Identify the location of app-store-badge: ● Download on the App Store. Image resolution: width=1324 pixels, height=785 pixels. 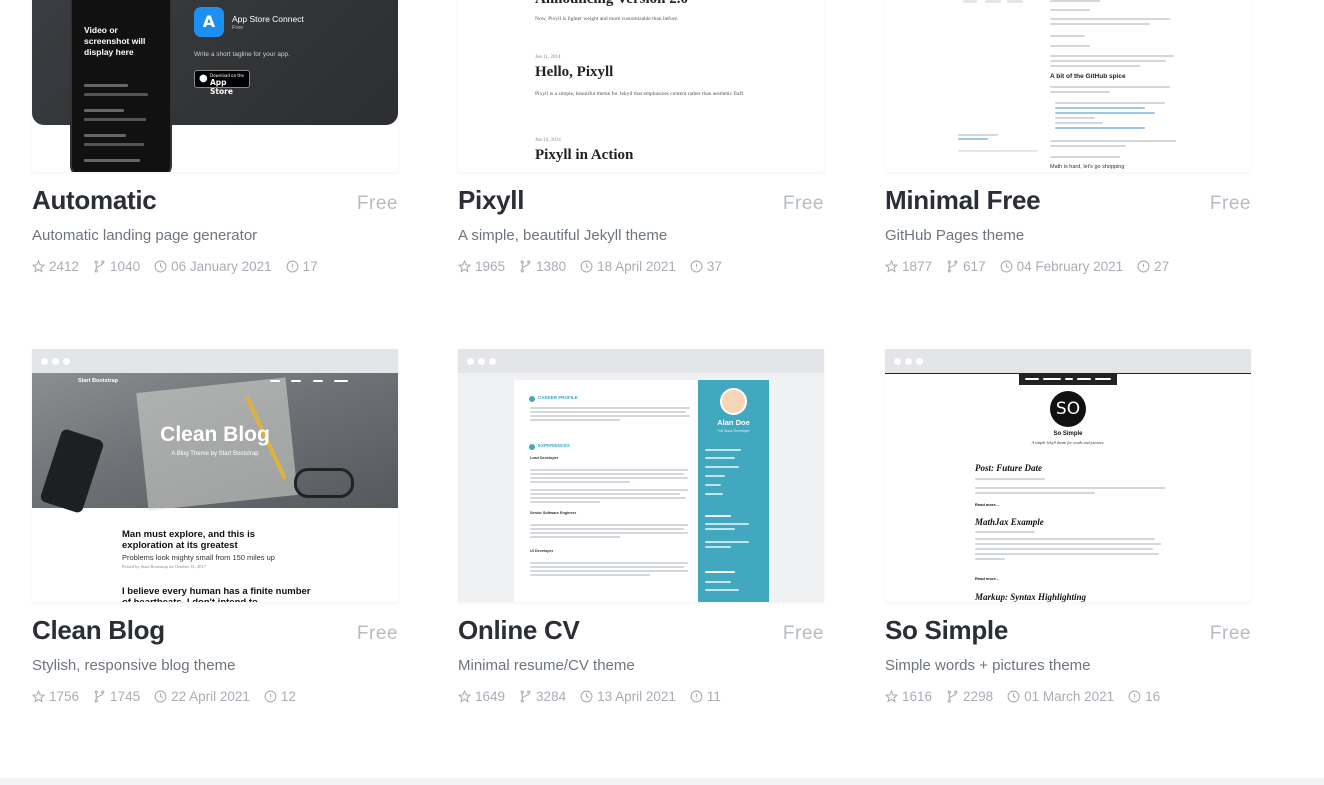
(222, 83).